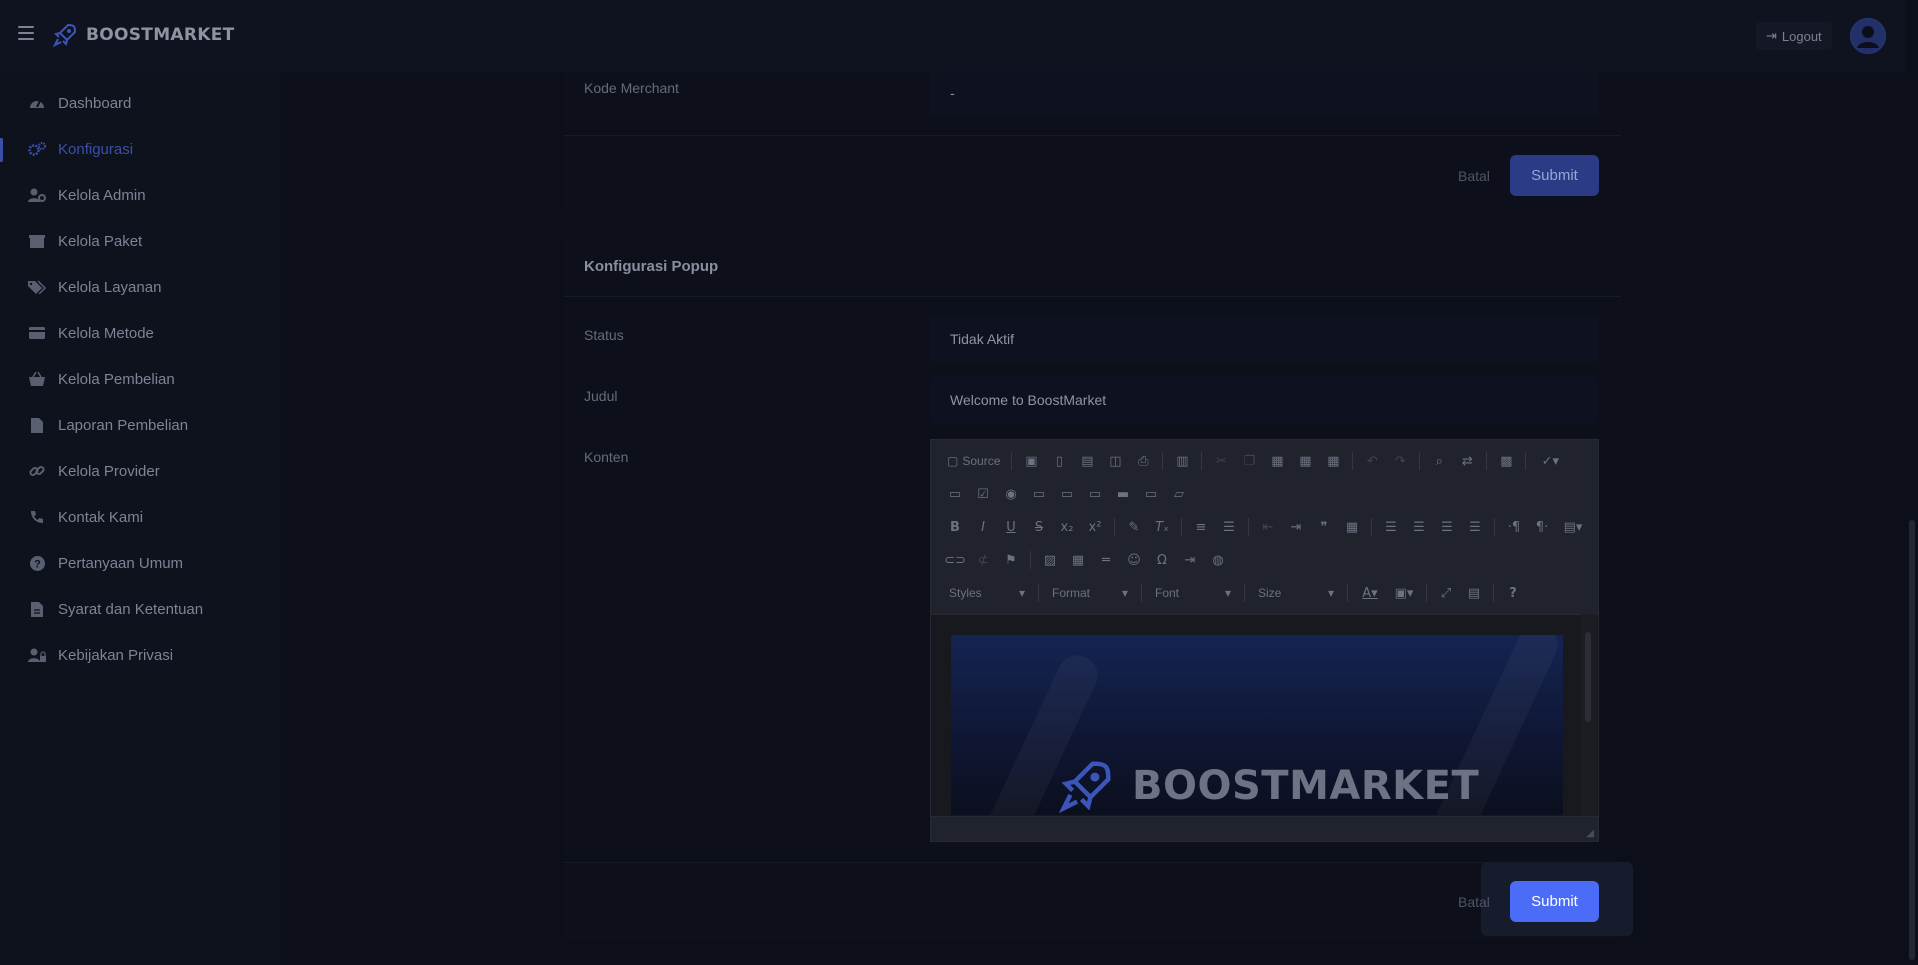  I want to click on sidebar-item-kelola-provider: Kelola Provider, so click(140, 471).